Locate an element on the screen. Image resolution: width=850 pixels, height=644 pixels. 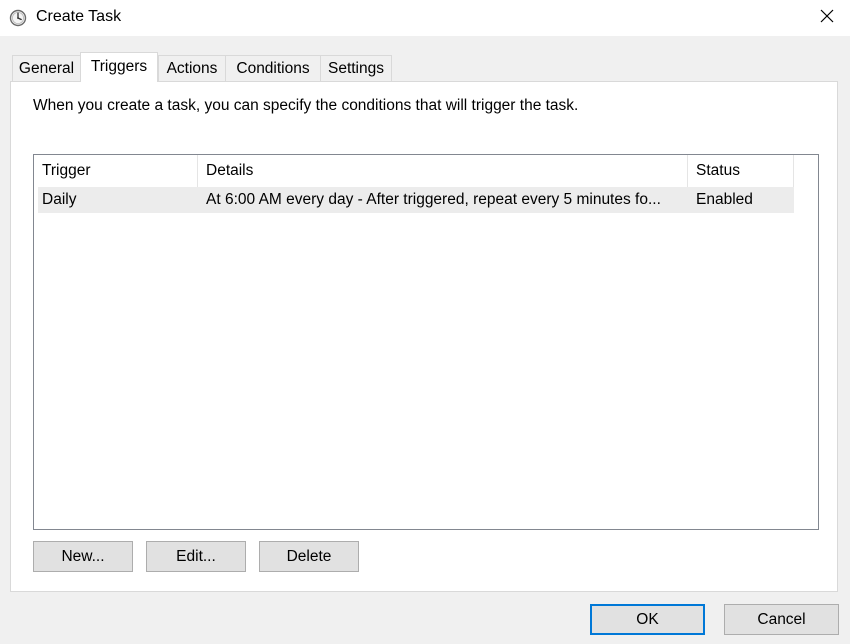
column-header-status: Status is located at coordinates (741, 171).